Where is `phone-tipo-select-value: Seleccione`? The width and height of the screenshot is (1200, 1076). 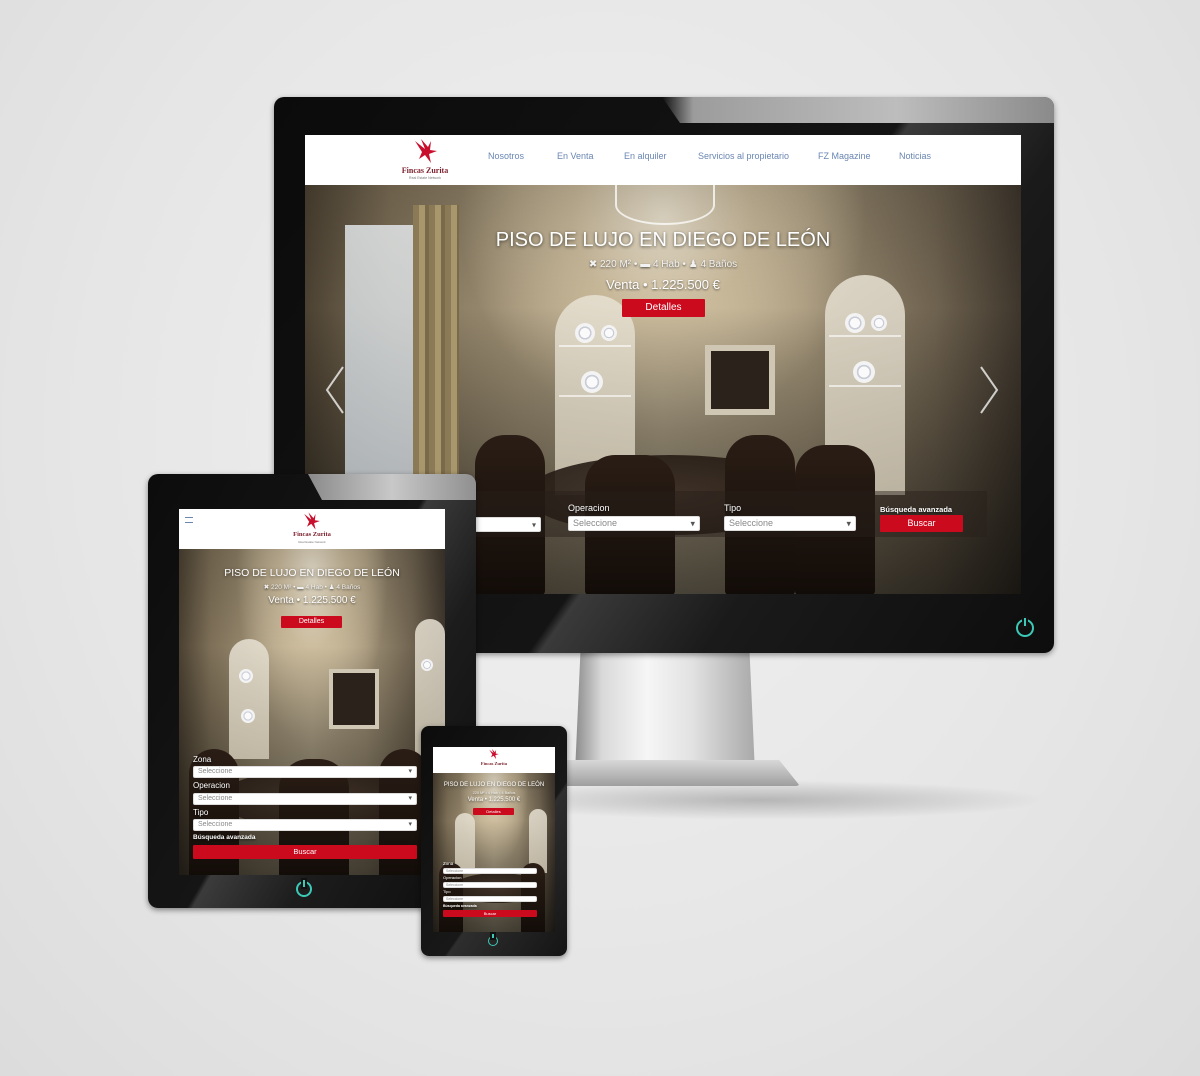
phone-tipo-select-value: Seleccione is located at coordinates (455, 899).